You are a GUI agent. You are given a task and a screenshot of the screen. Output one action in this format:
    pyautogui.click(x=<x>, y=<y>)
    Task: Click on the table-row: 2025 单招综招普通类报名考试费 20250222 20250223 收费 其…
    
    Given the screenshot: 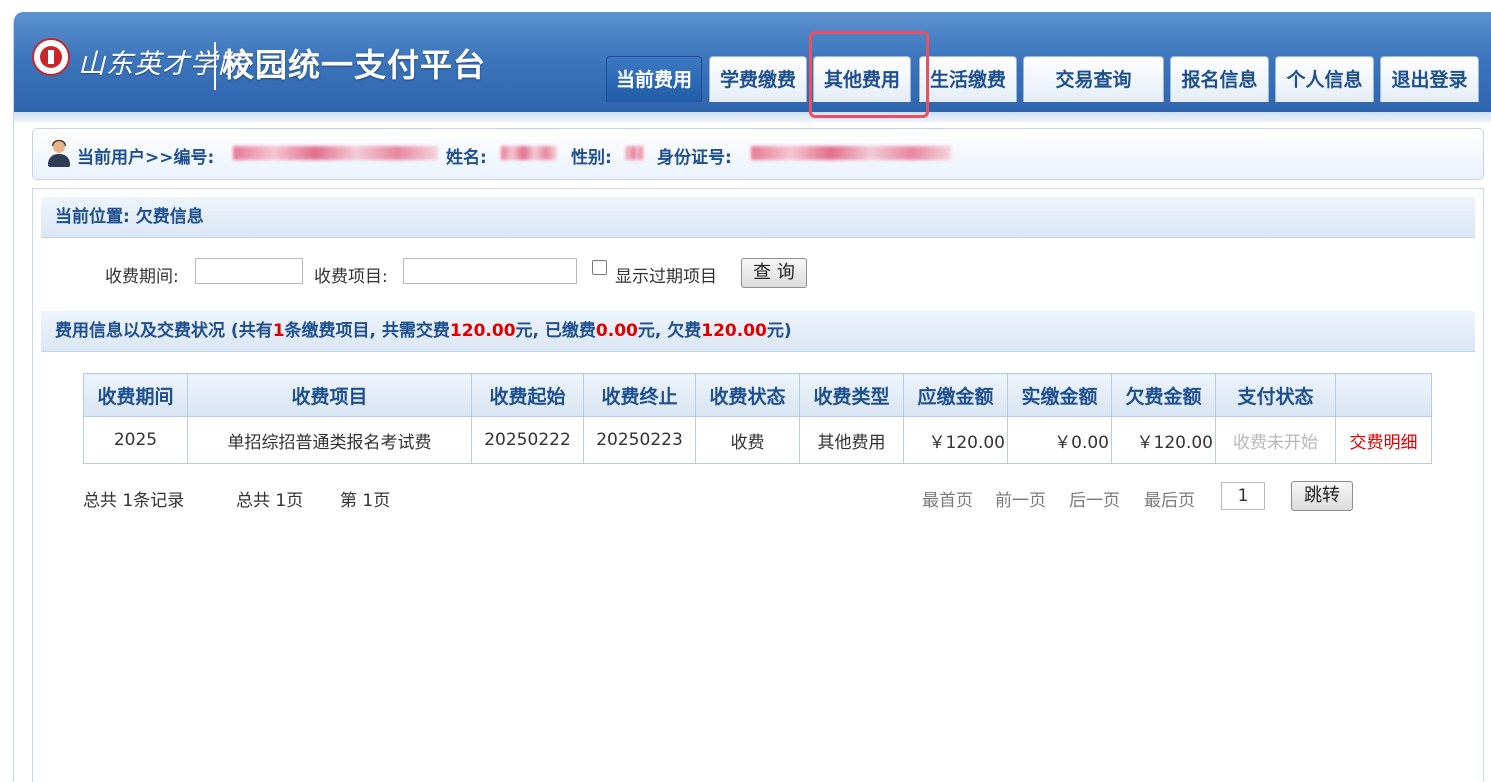 What is the action you would take?
    pyautogui.click(x=757, y=440)
    